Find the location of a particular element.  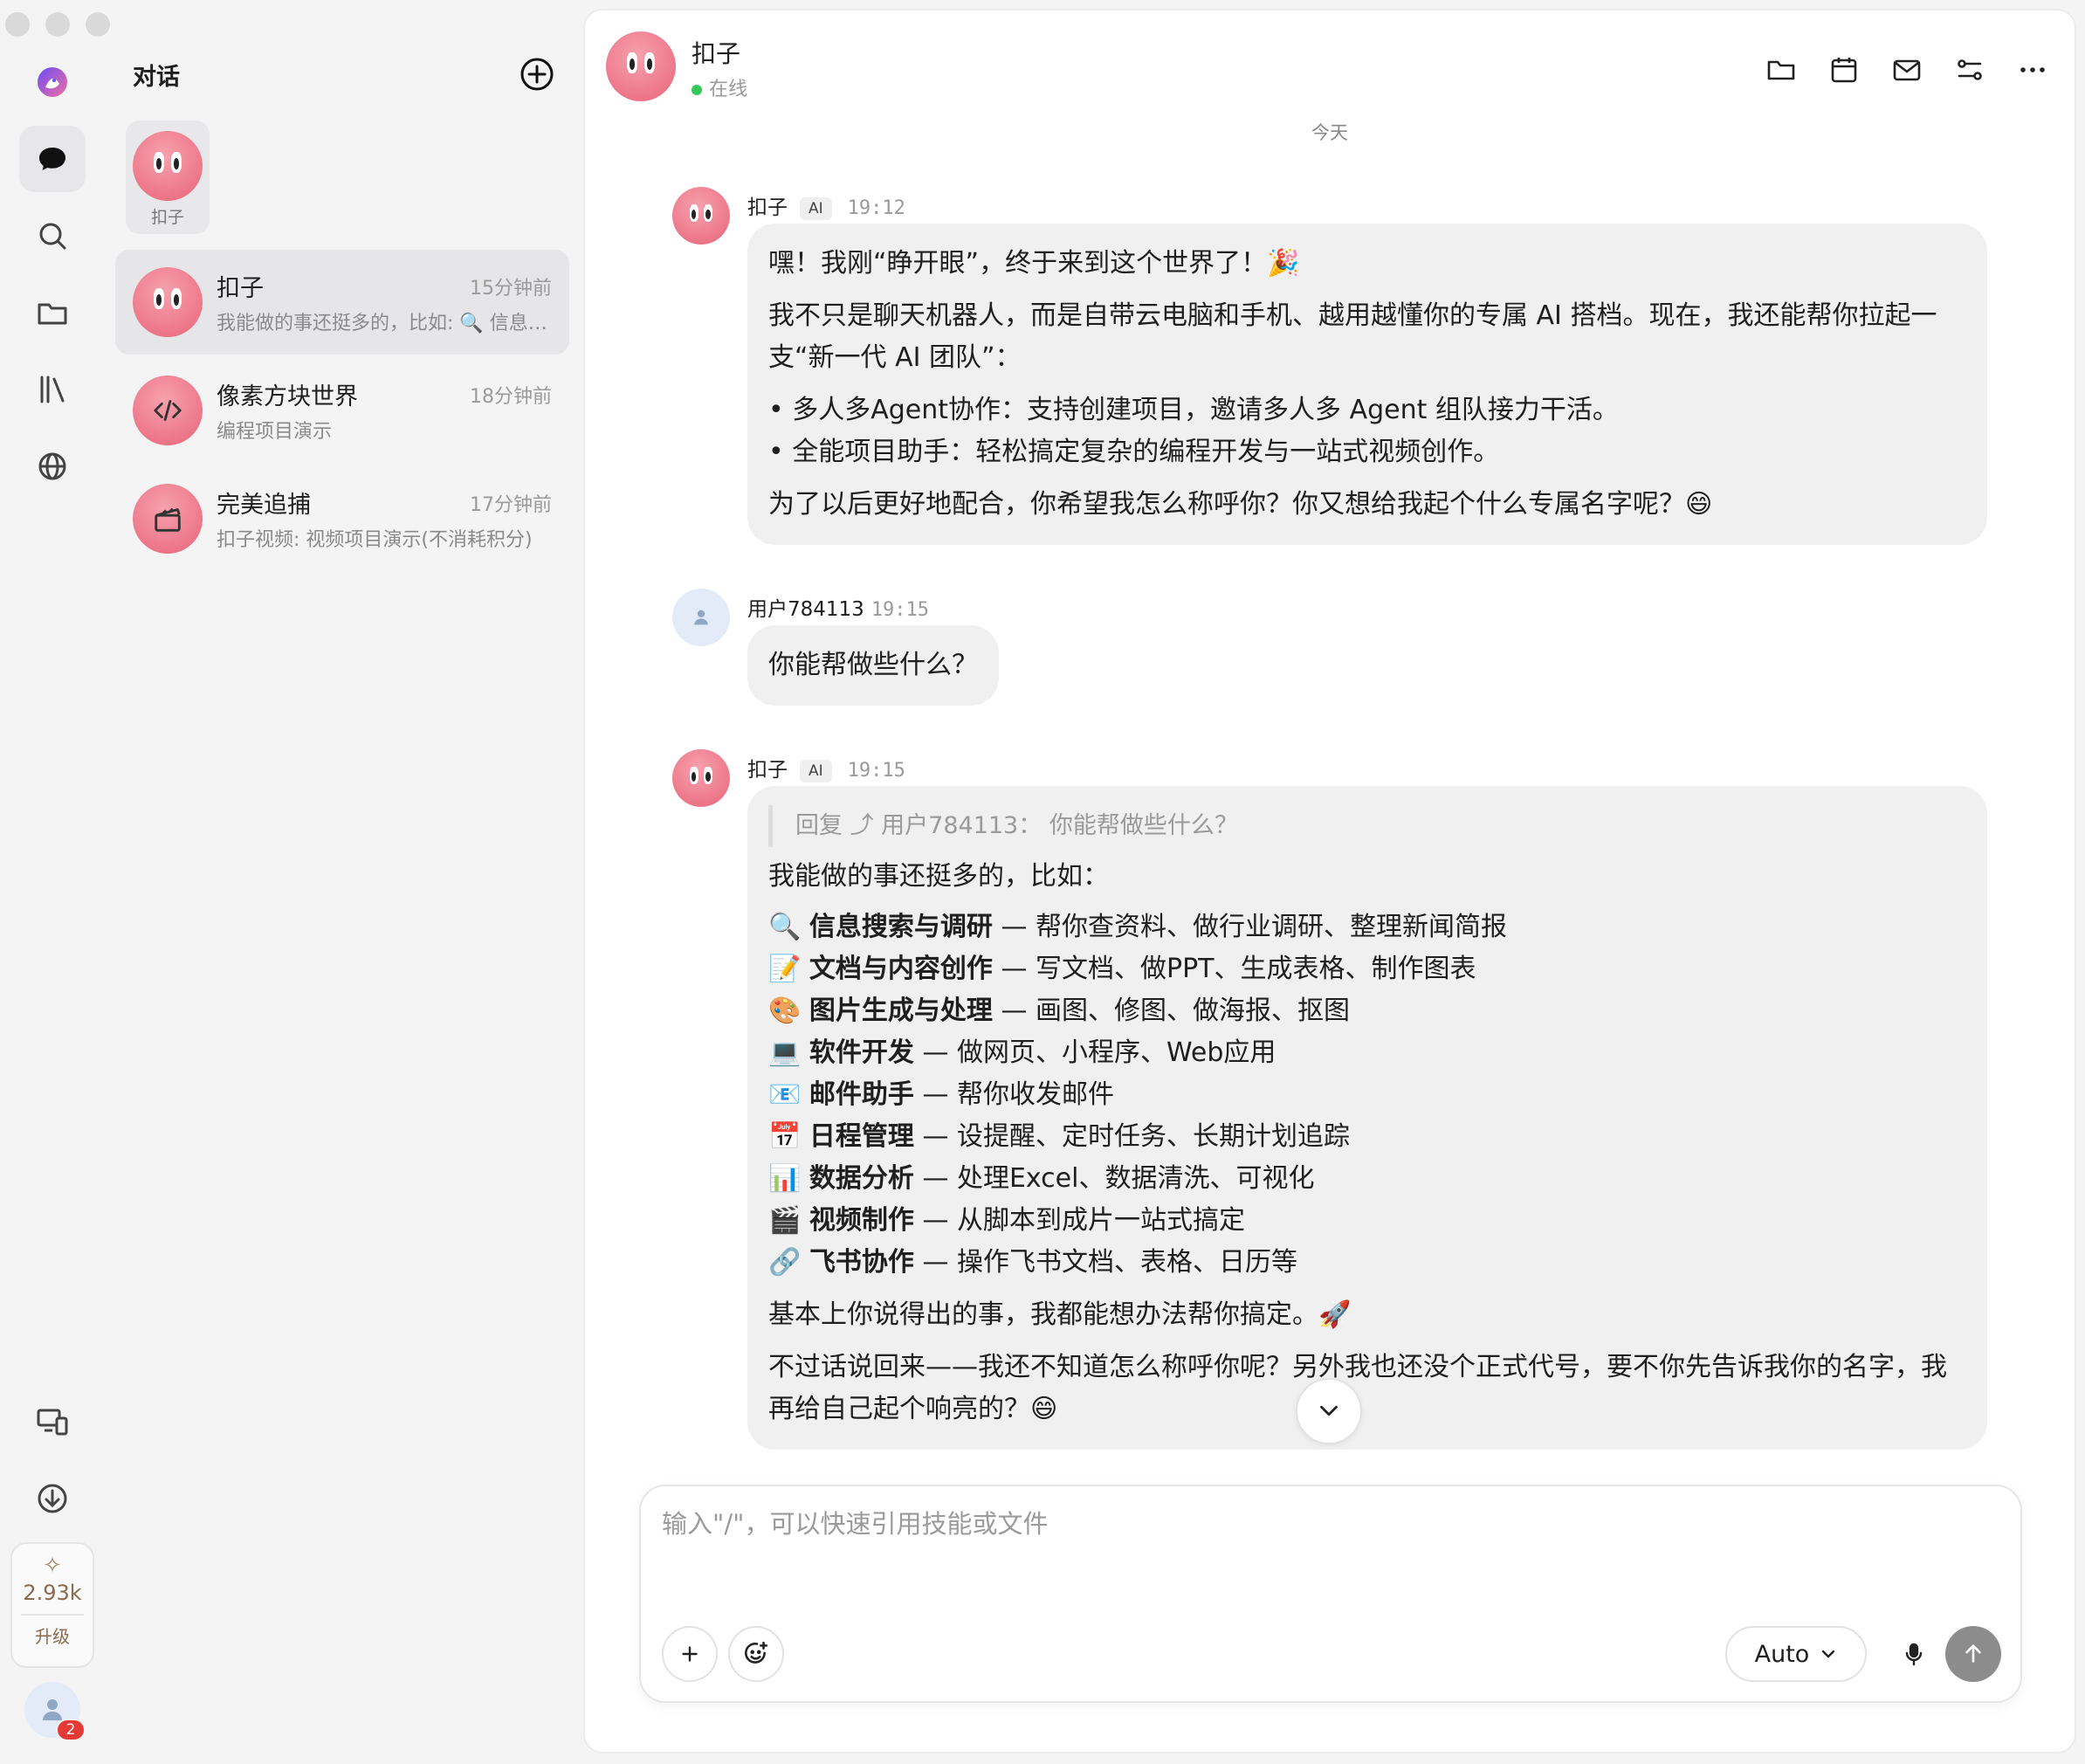

code-icon is located at coordinates (168, 411).